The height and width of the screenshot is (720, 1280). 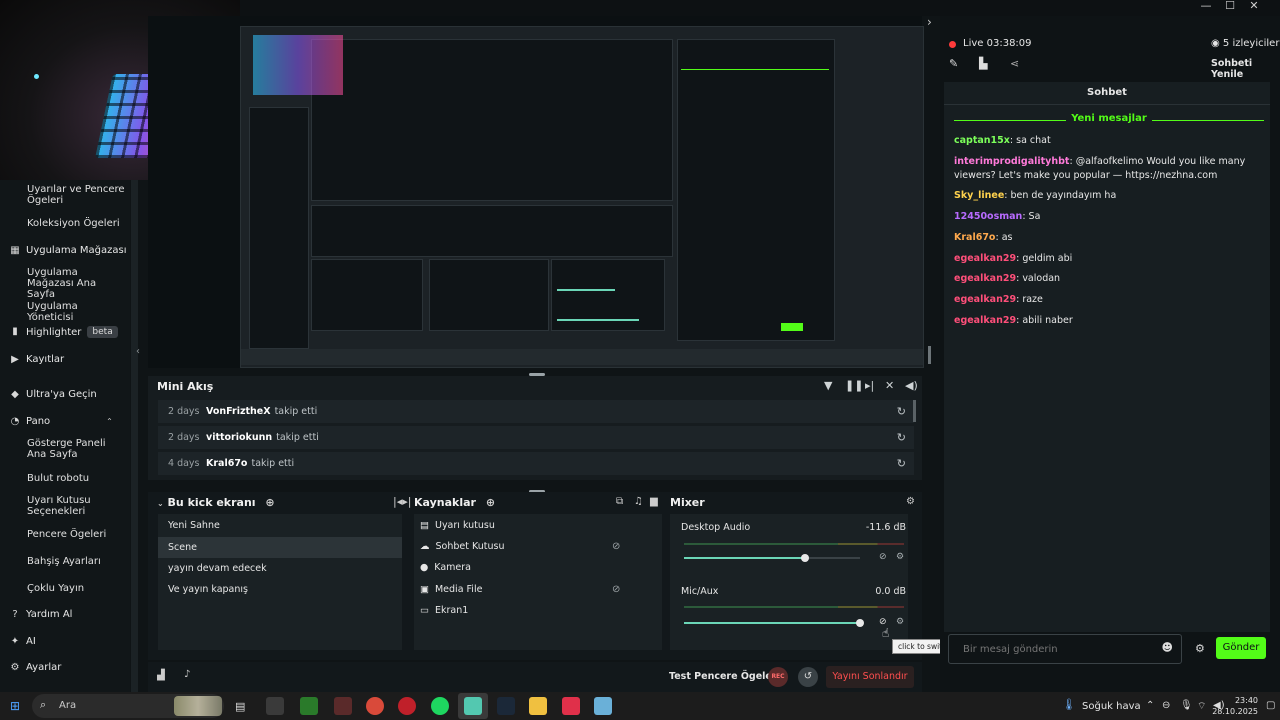 I want to click on source-item: ▭ Ekran1, so click(x=444, y=610).